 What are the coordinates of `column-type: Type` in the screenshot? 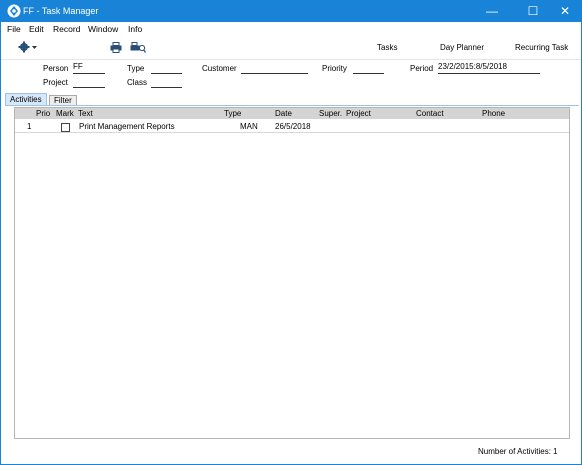 It's located at (232, 113).